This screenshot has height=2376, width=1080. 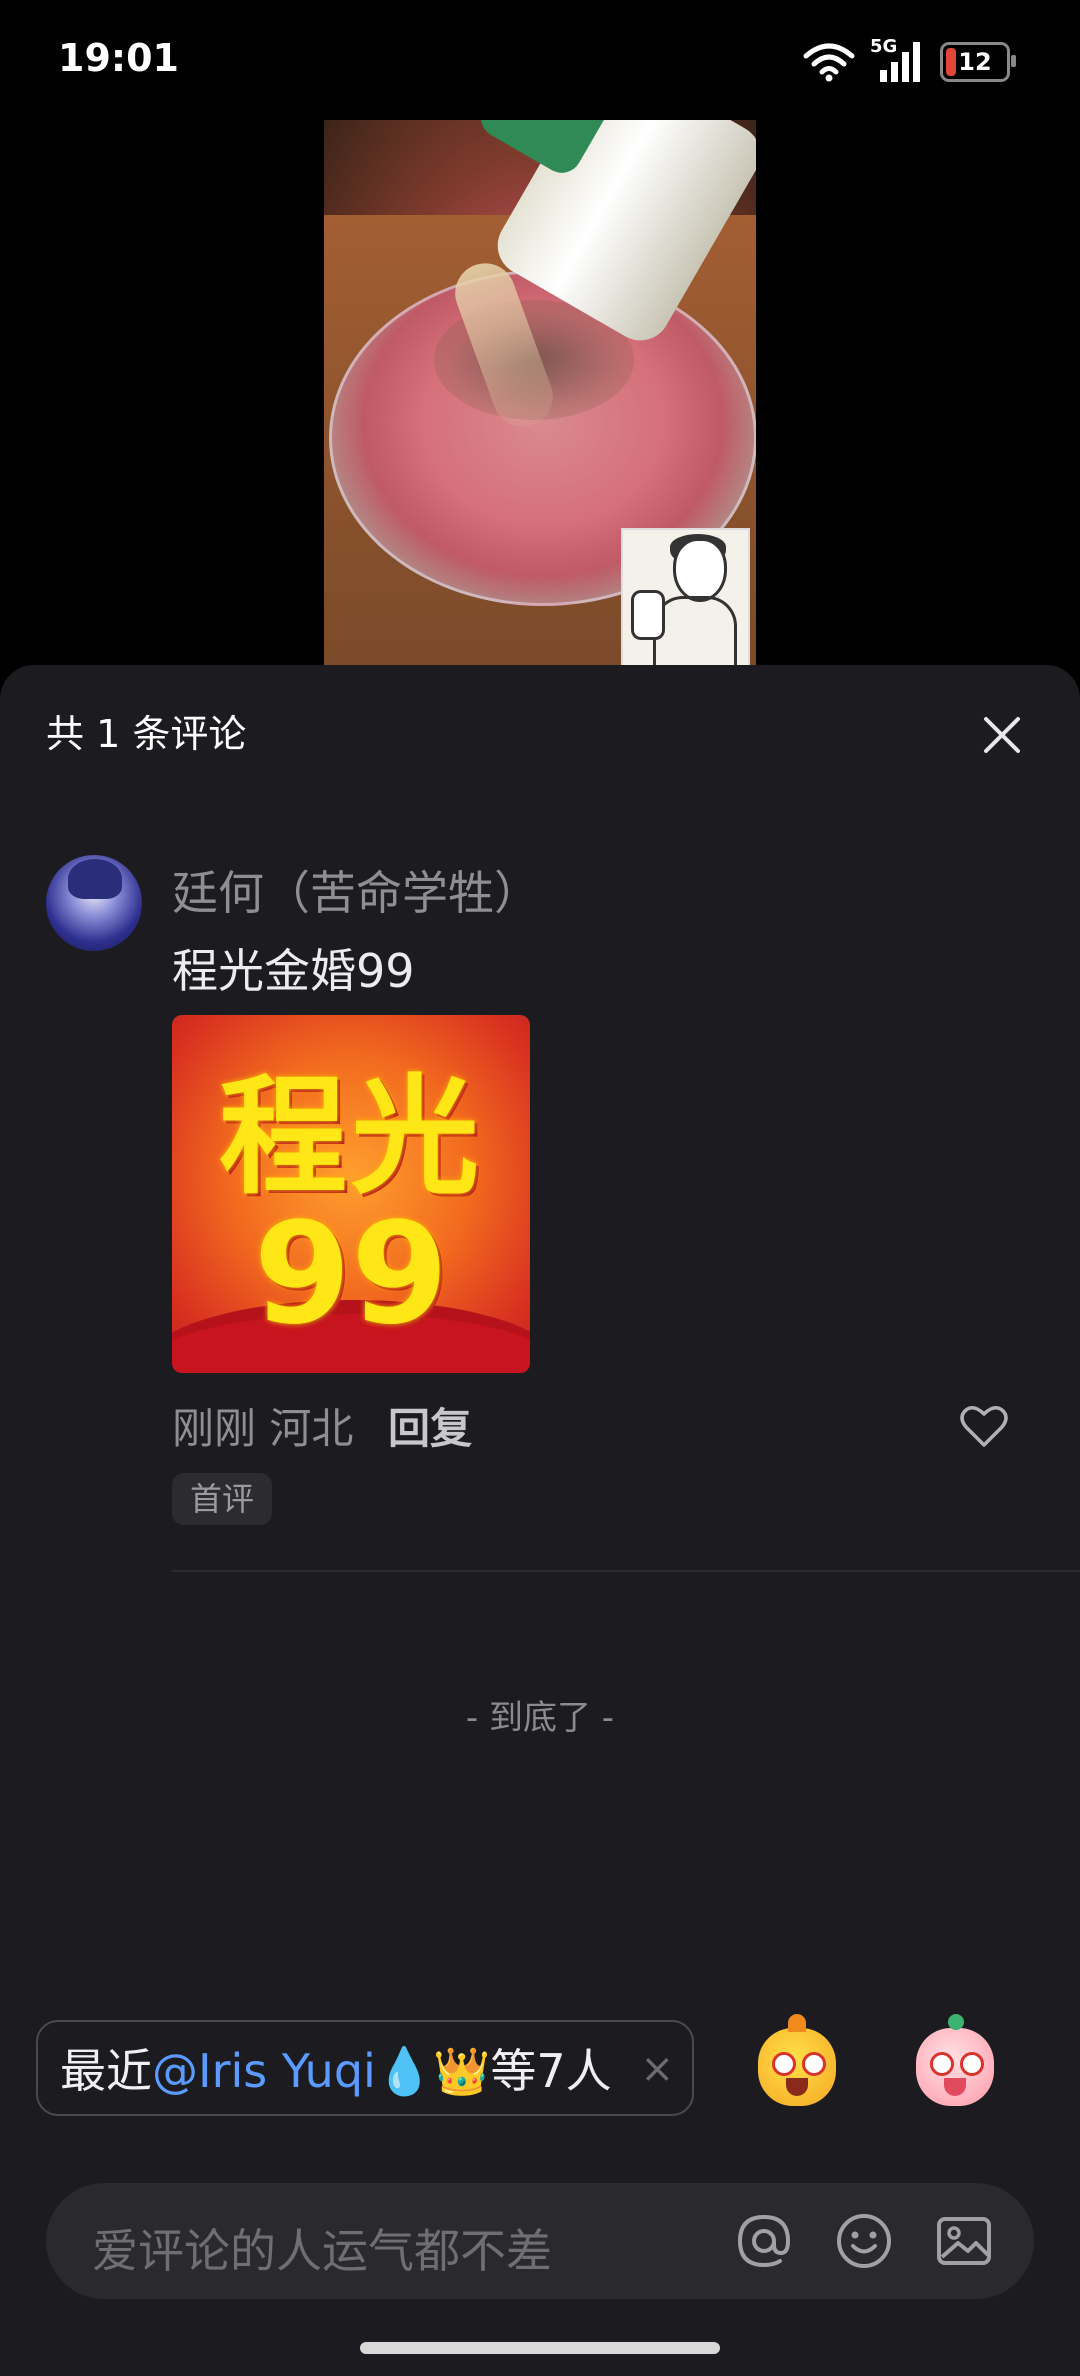 I want to click on chip-emojis: 💧👑, so click(x=433, y=2071).